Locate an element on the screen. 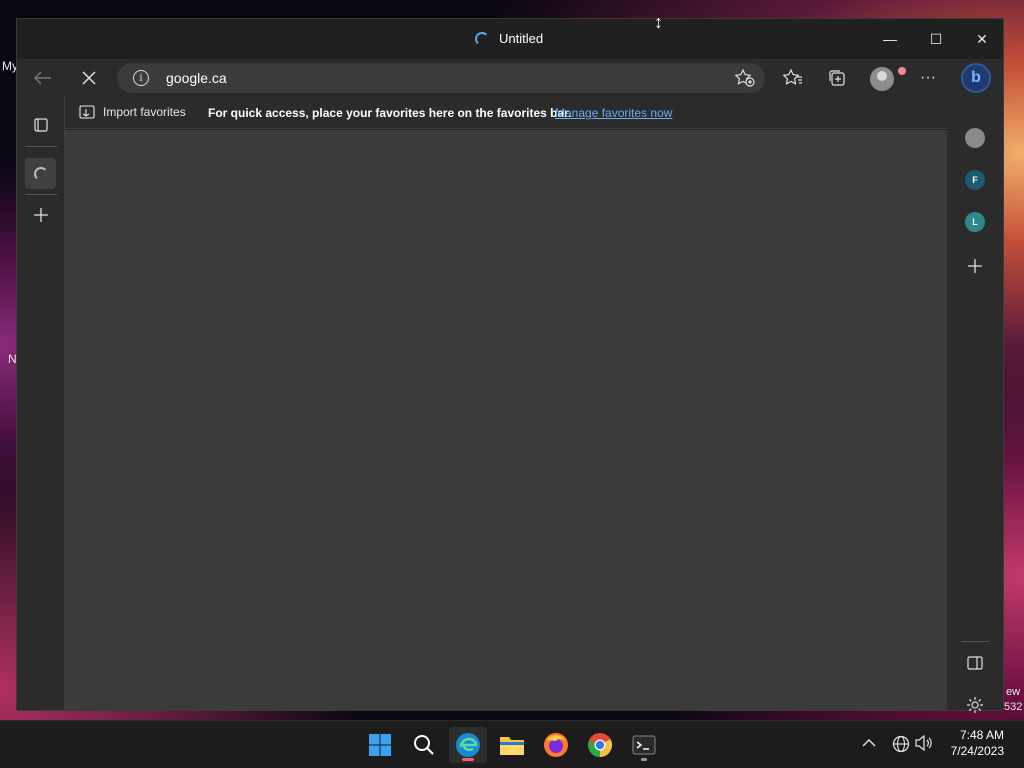 This screenshot has width=1024, height=768. taskbar-chrome is located at coordinates (600, 745).